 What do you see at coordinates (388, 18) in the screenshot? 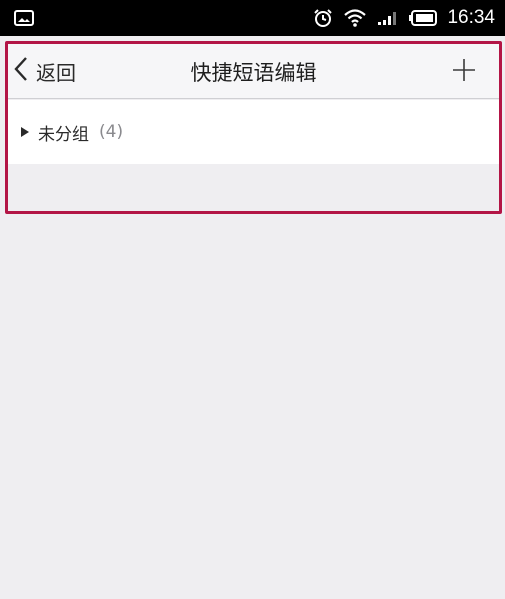
I see `signal-icon` at bounding box center [388, 18].